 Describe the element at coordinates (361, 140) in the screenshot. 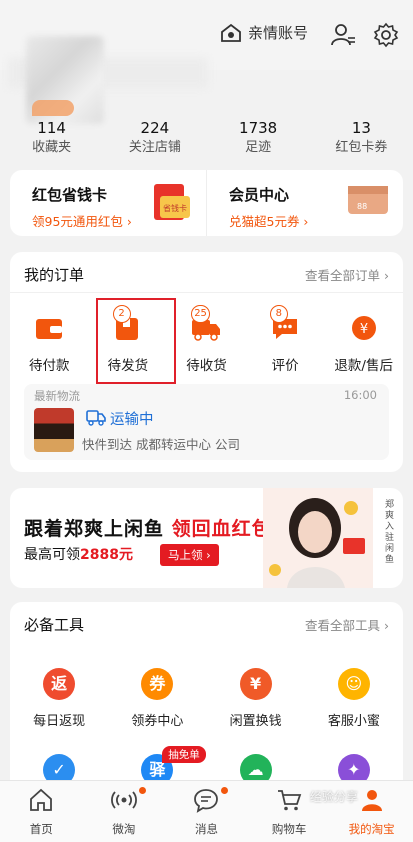

I see `stat-coupons: 13 红包卡券` at that location.